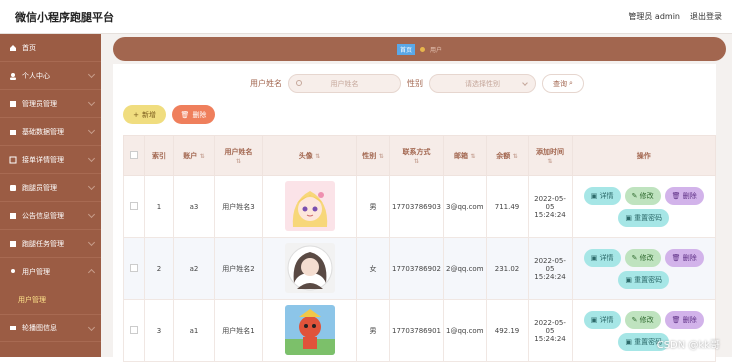 The width and height of the screenshot is (732, 362). What do you see at coordinates (50, 76) in the screenshot?
I see `sidebar-item-profile: 个人中心` at bounding box center [50, 76].